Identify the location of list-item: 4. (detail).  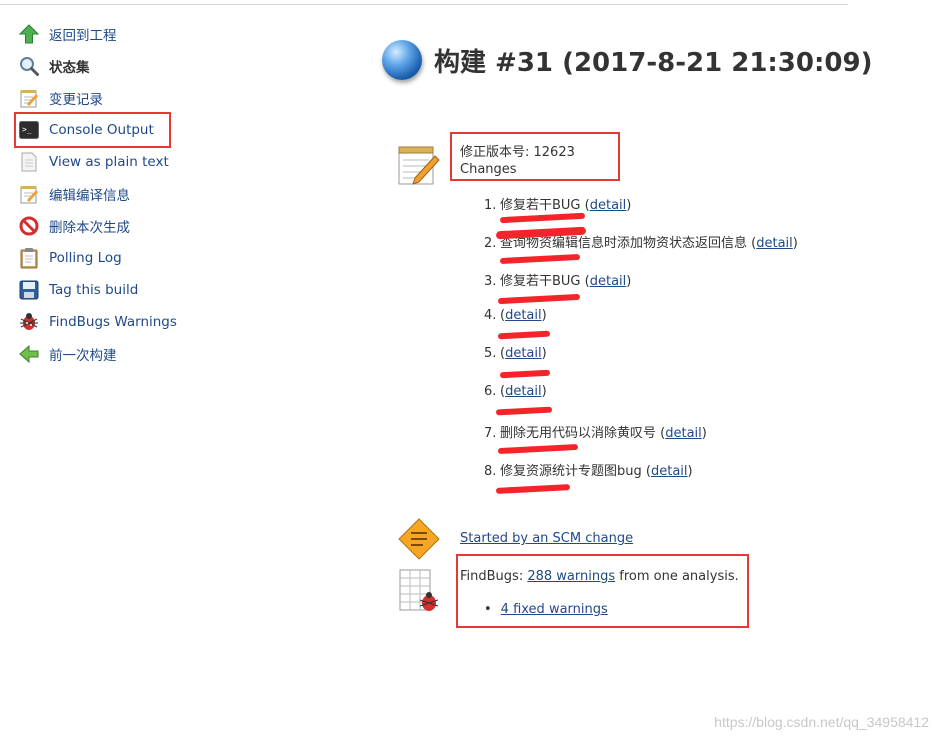
(515, 315).